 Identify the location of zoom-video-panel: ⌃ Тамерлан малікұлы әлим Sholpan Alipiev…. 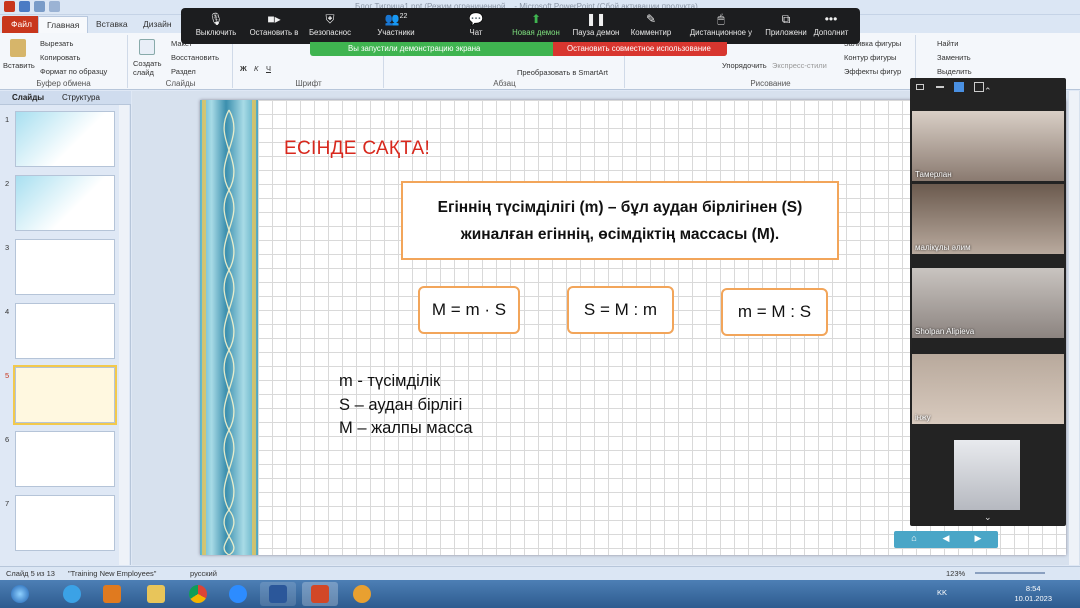
(988, 302).